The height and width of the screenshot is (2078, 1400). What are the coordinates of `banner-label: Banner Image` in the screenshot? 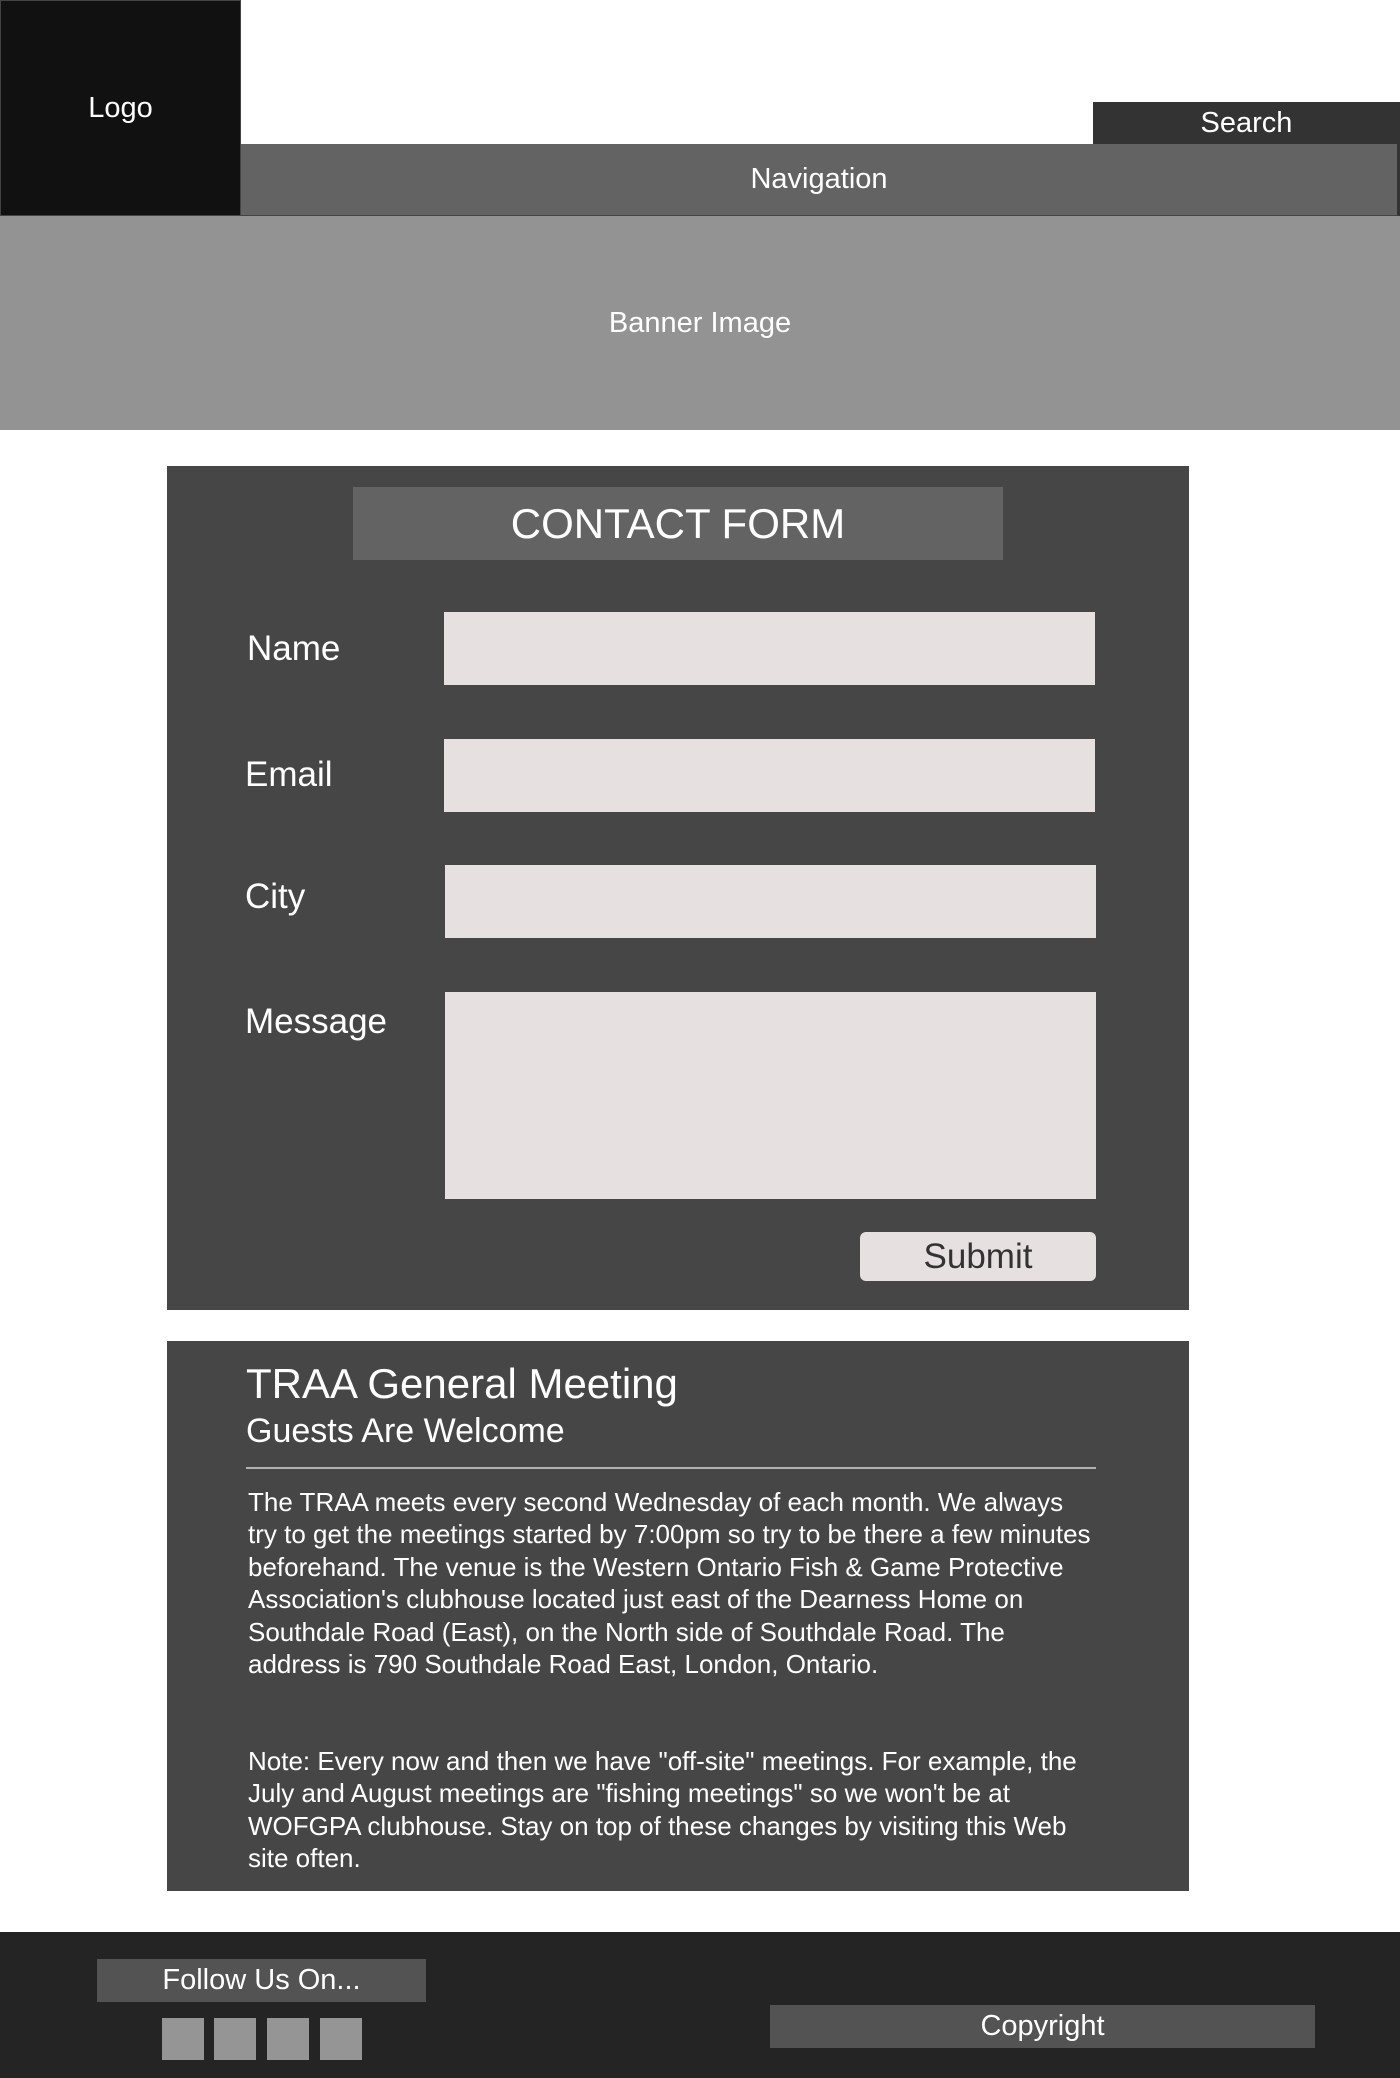 It's located at (700, 322).